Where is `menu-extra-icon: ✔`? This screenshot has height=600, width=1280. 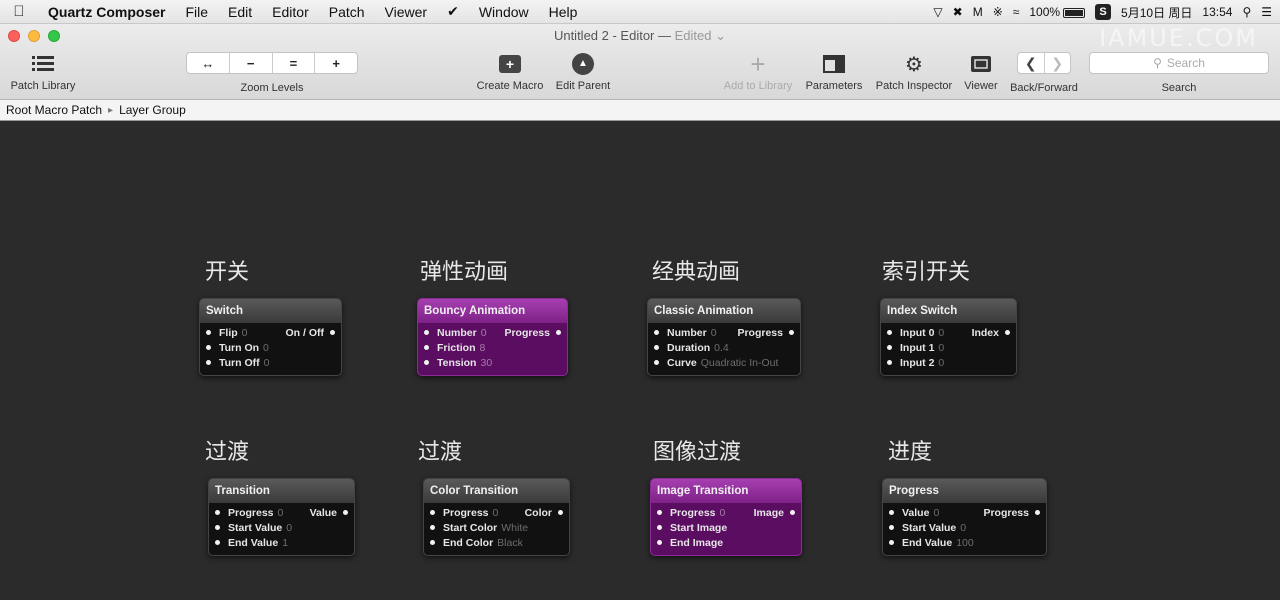 menu-extra-icon: ✔ is located at coordinates (453, 11).